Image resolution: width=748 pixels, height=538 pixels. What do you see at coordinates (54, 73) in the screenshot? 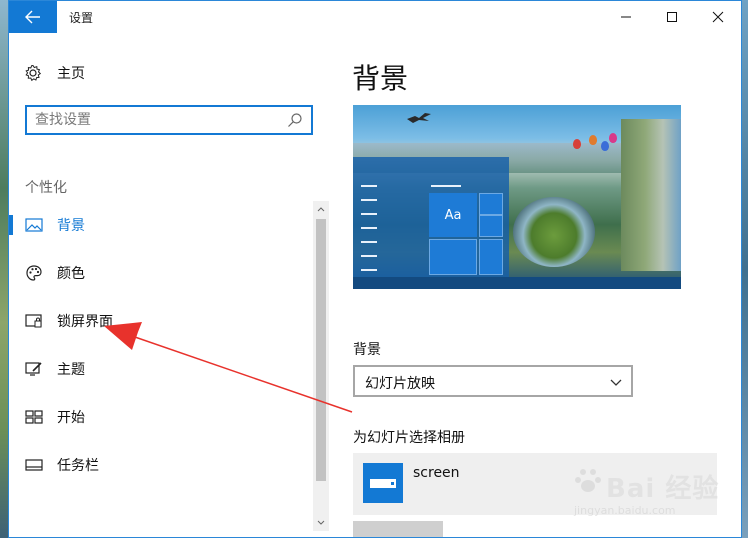
I see `sidebar-item-home: 主页` at bounding box center [54, 73].